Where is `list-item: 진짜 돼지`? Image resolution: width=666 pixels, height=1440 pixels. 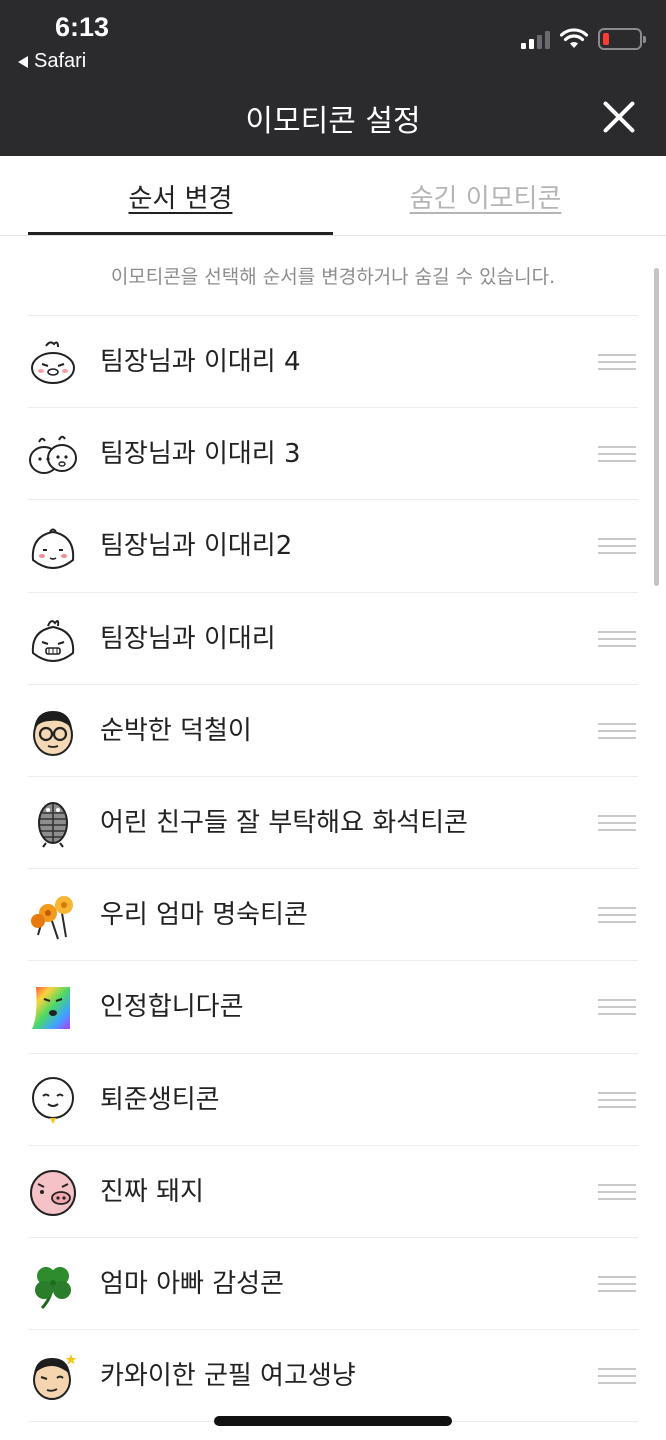 list-item: 진짜 돼지 is located at coordinates (333, 1192).